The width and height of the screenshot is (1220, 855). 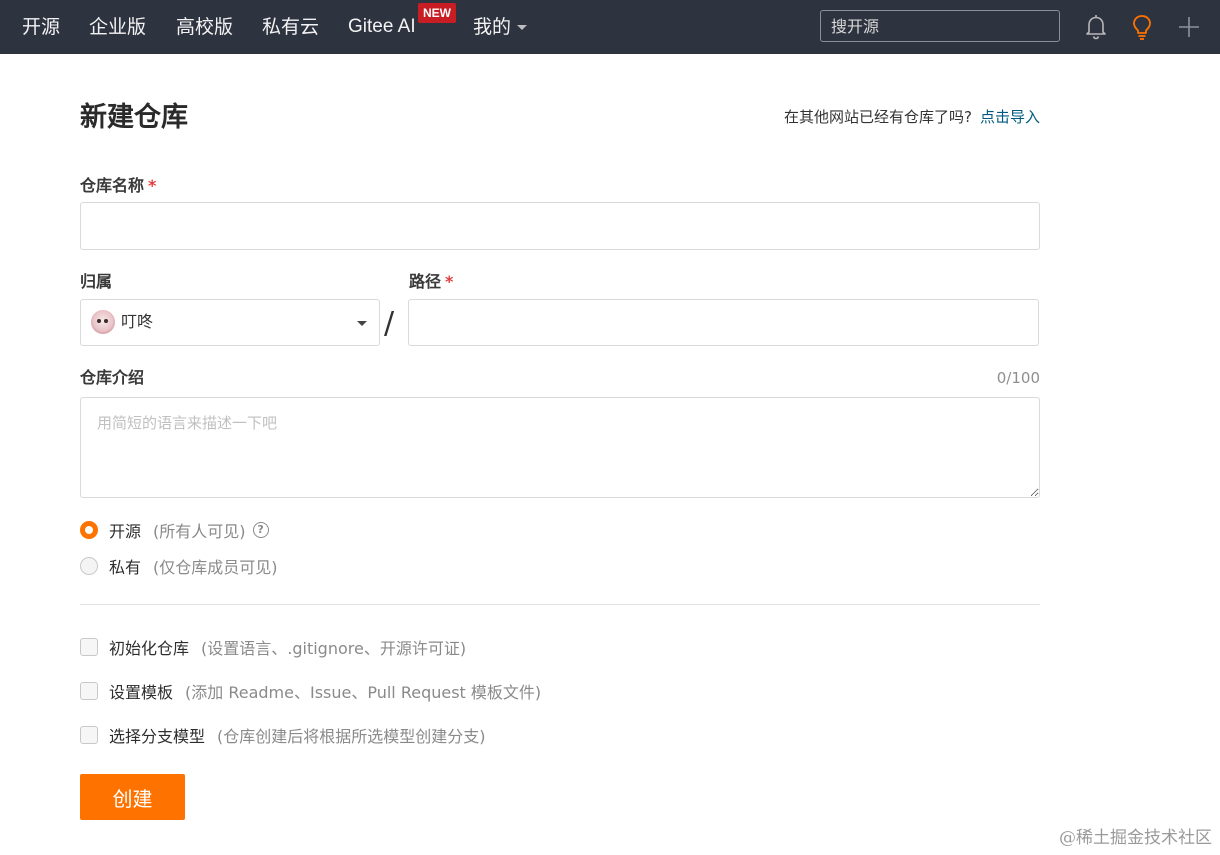 What do you see at coordinates (204, 27) in the screenshot?
I see `nav-item-university: 高校版` at bounding box center [204, 27].